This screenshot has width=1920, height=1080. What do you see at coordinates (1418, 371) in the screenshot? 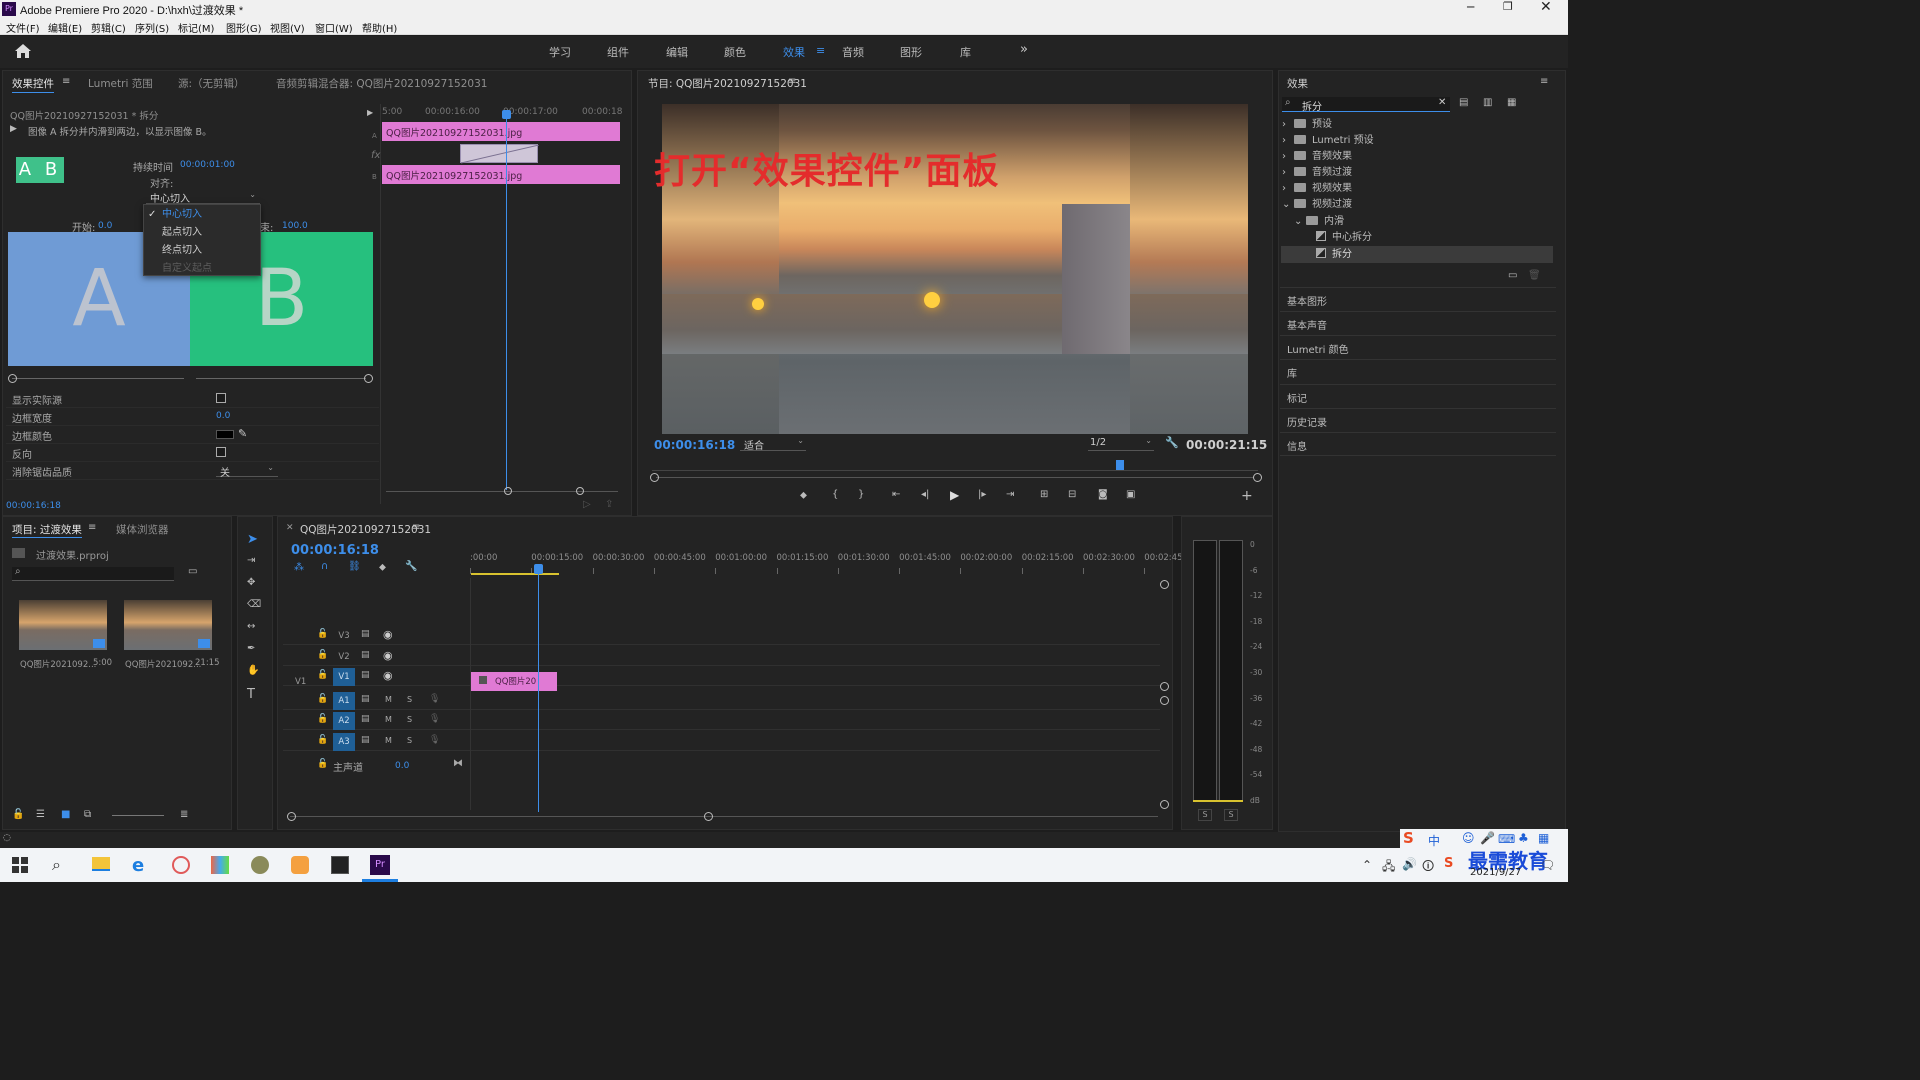
I see `section-libraries: 库` at bounding box center [1418, 371].